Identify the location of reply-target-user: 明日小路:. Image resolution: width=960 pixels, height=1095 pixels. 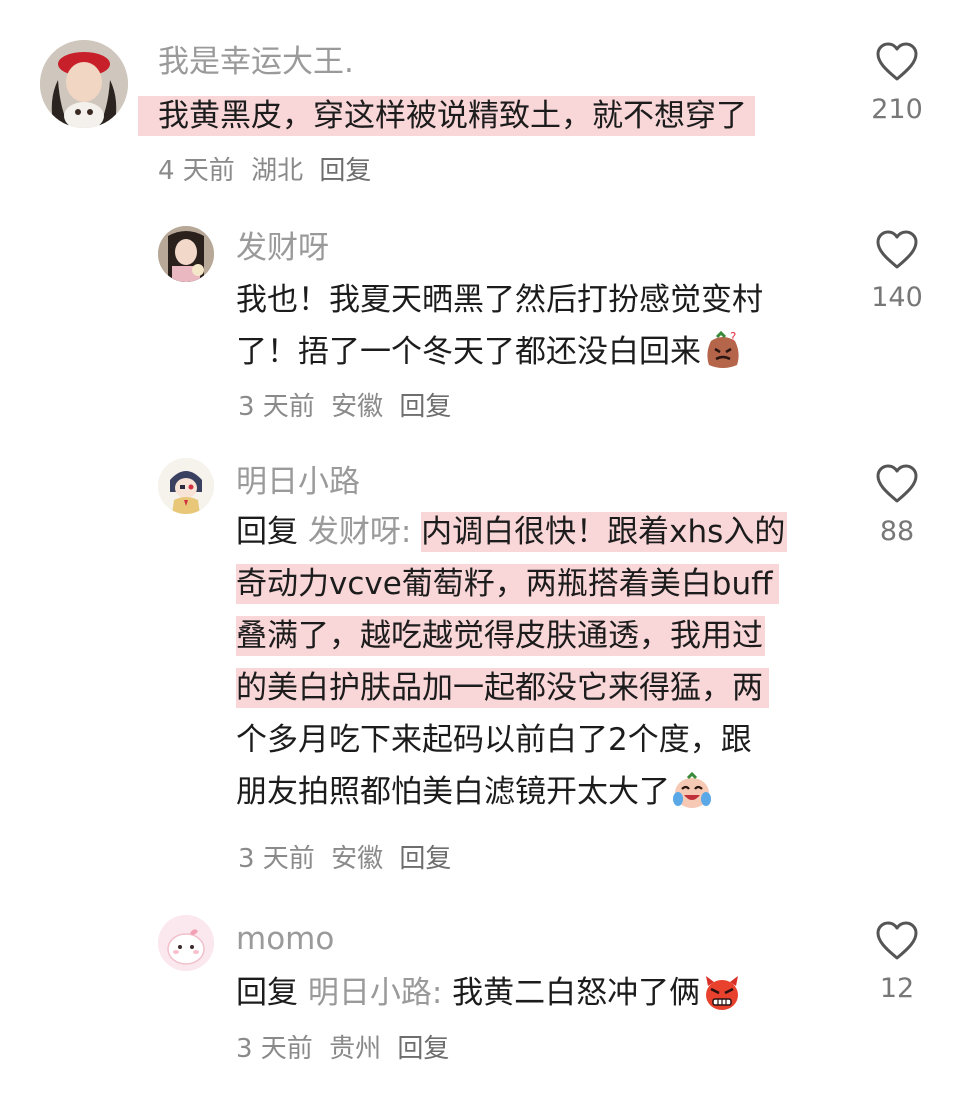
(375, 993).